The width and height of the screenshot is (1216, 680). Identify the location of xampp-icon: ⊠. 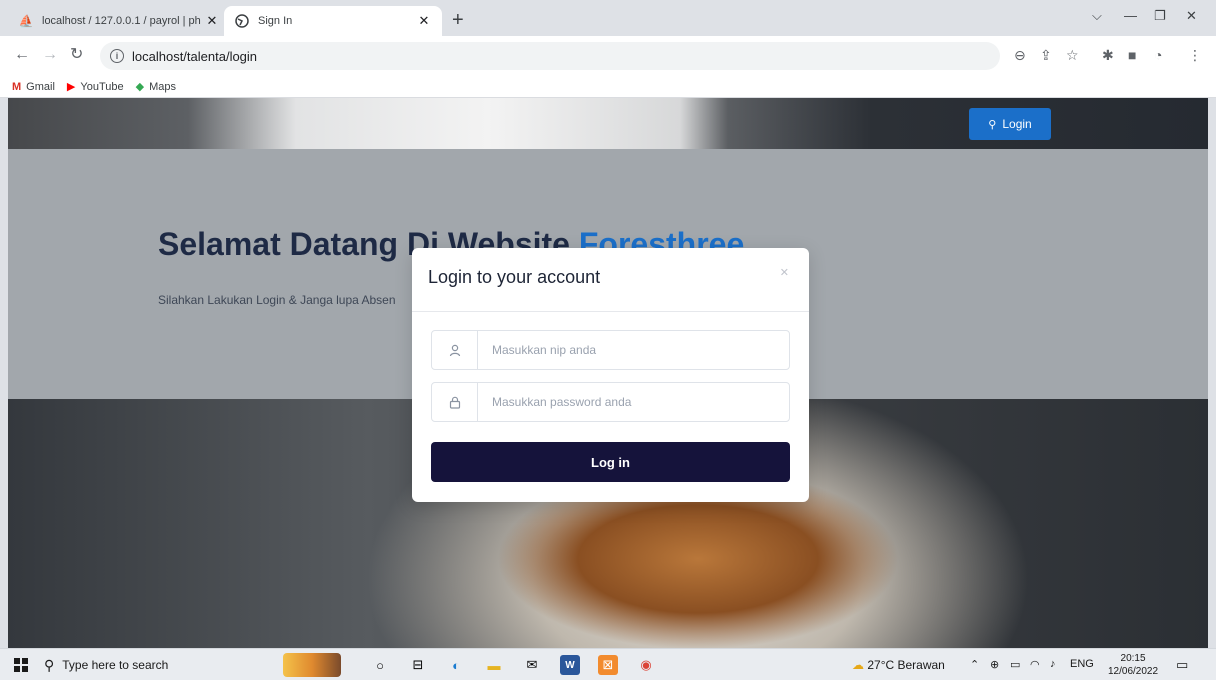
(608, 665).